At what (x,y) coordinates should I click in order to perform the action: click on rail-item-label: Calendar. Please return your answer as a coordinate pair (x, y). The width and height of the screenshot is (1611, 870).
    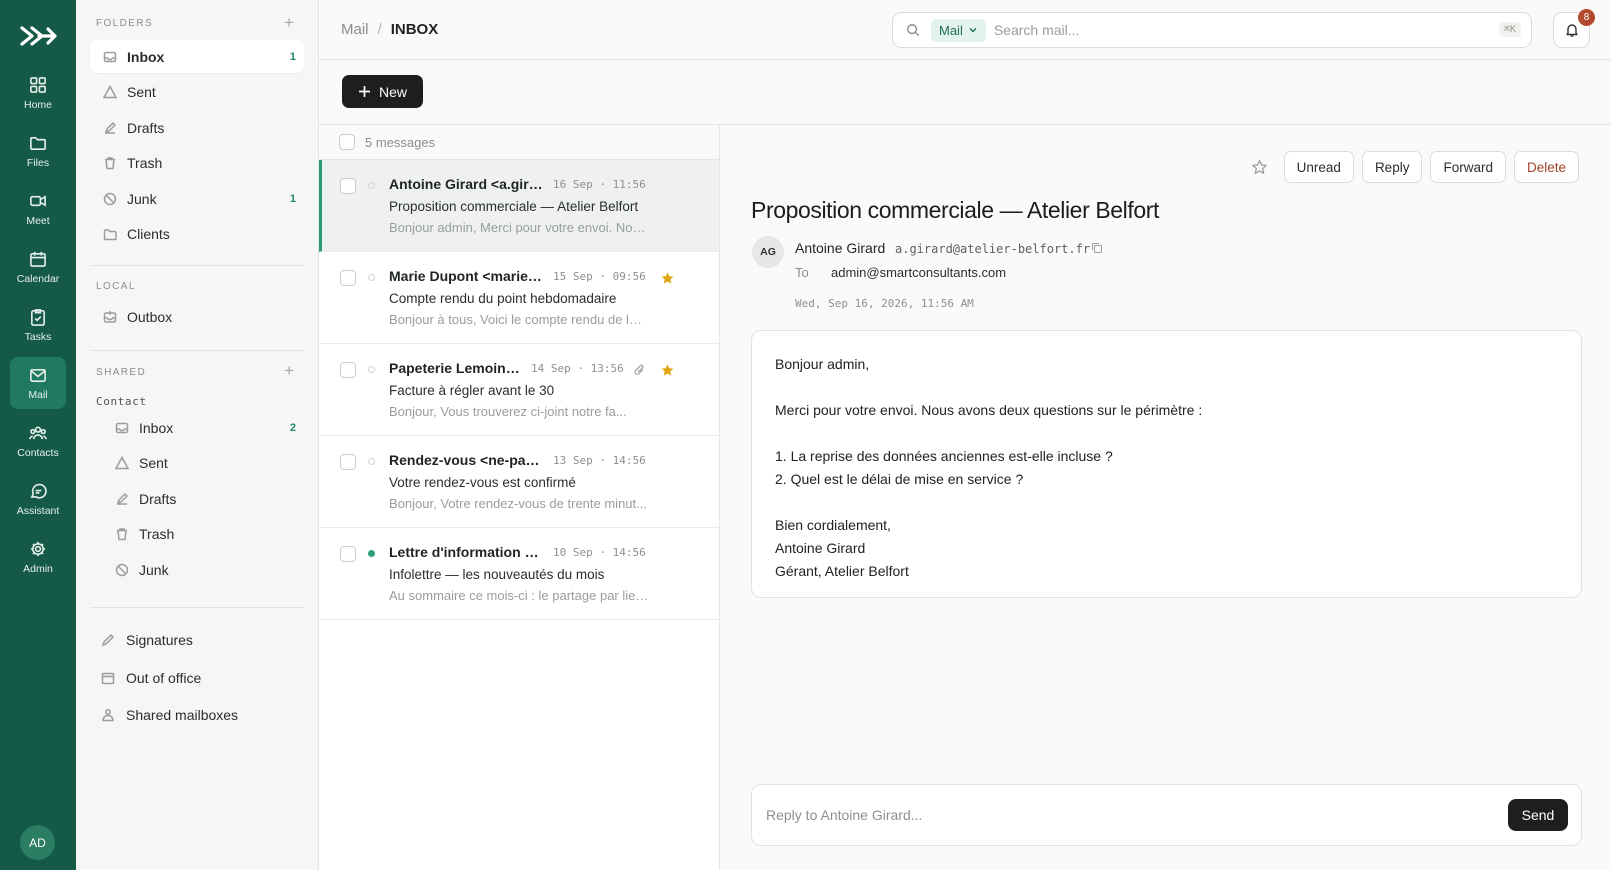
    Looking at the image, I should click on (38, 278).